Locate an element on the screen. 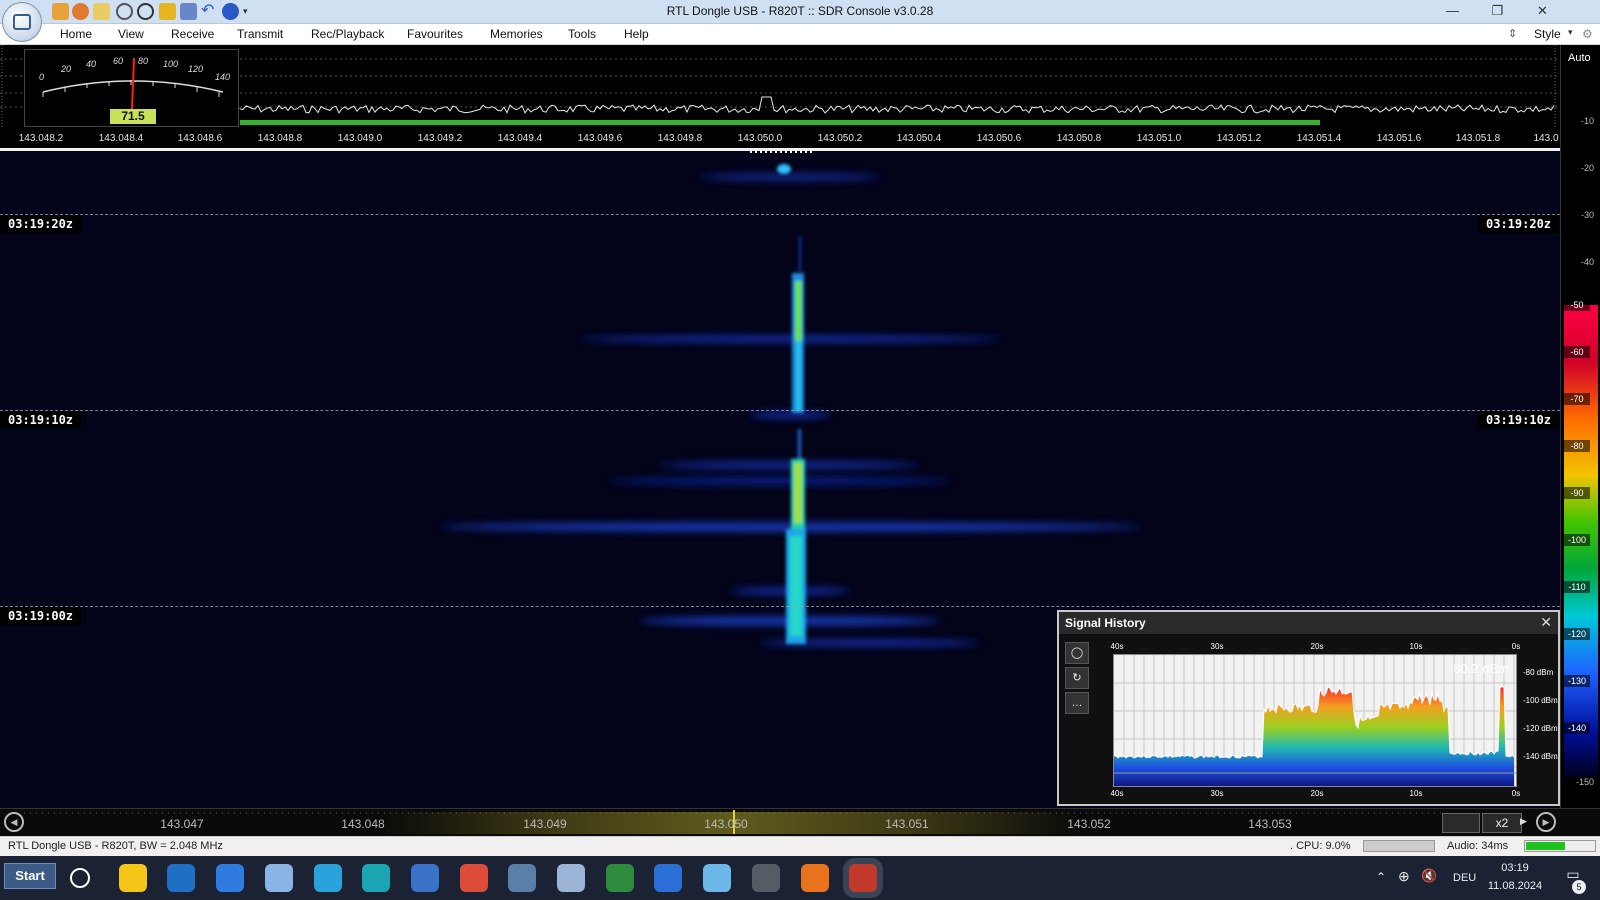 This screenshot has height=900, width=1600. scroll-left-icon: ◀ is located at coordinates (14, 822).